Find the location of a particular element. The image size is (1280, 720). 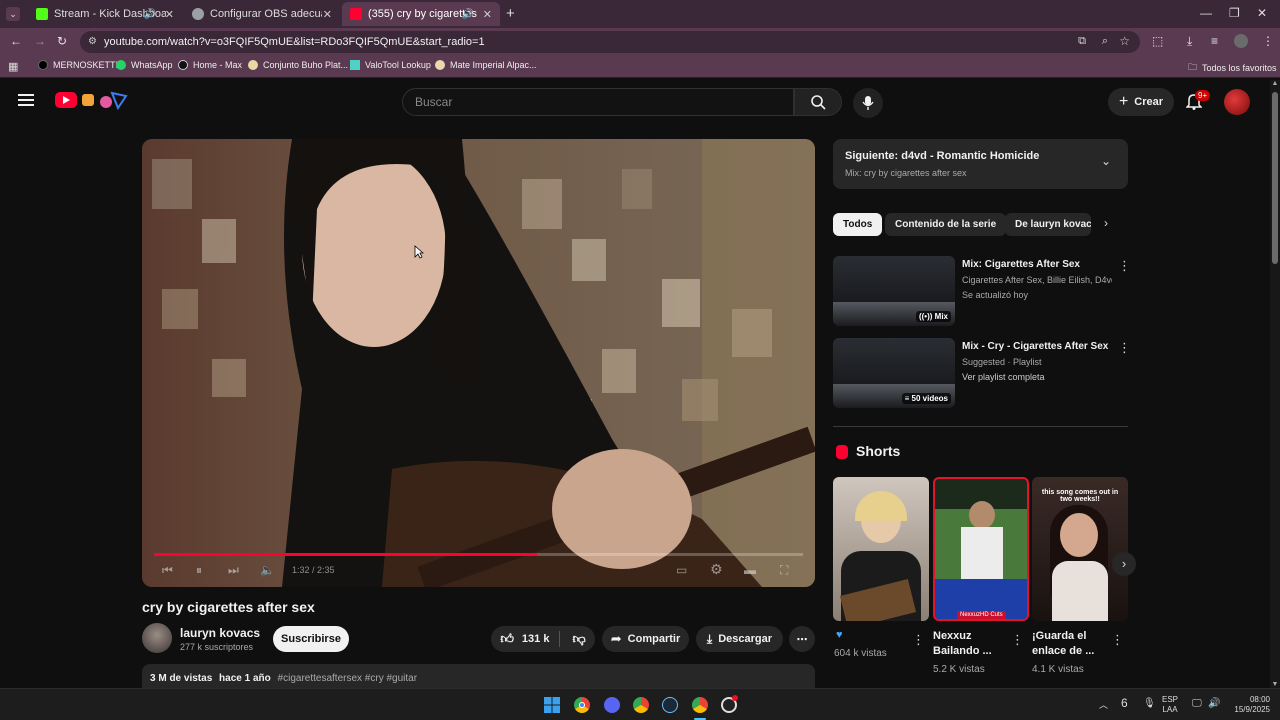

volume-icon: 🔈 is located at coordinates (267, 570).